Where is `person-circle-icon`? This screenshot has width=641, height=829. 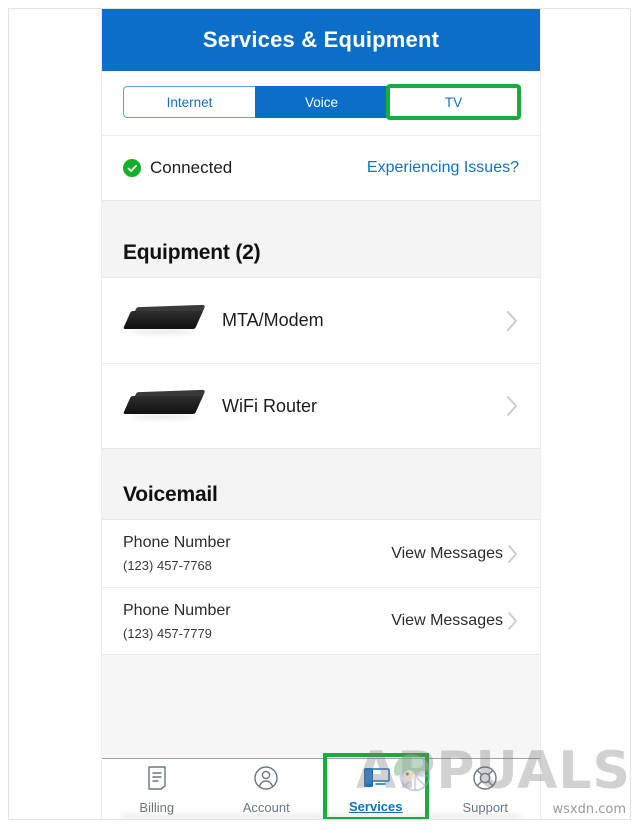
person-circle-icon is located at coordinates (266, 780).